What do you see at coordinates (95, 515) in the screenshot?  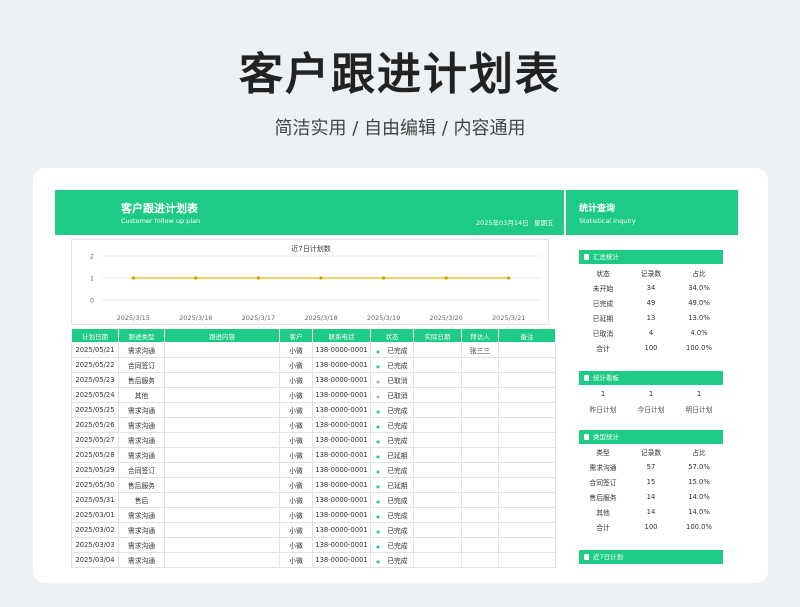 I see `table-cell: 2025/03/01` at bounding box center [95, 515].